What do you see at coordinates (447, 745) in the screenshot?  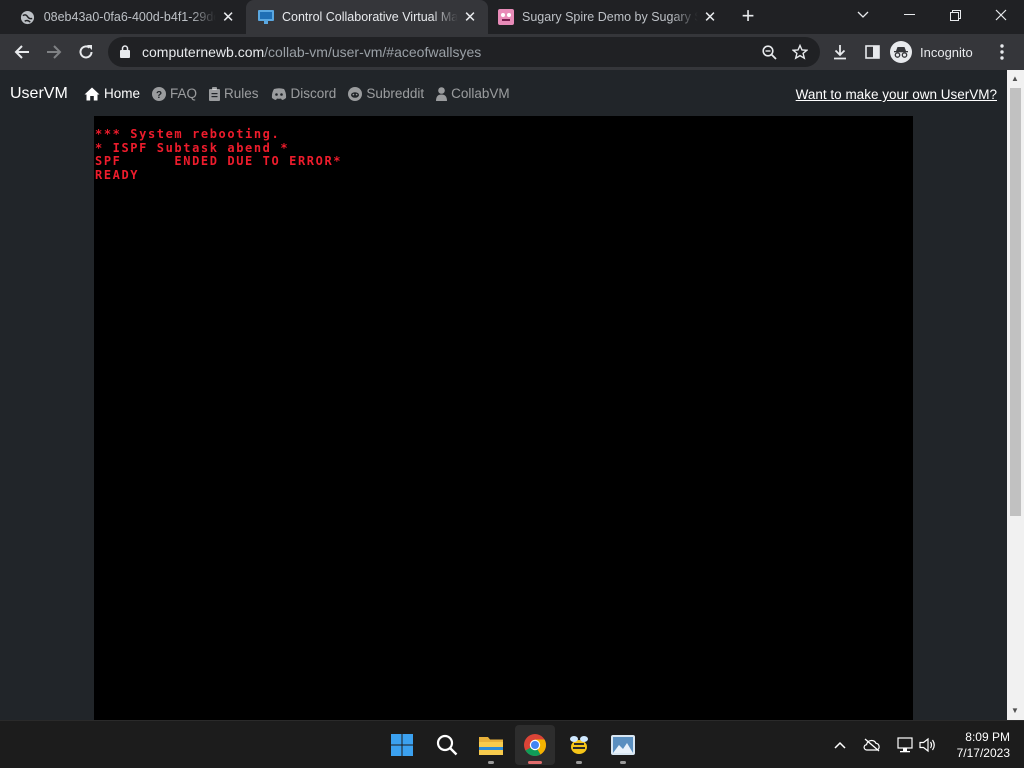 I see `search-icon` at bounding box center [447, 745].